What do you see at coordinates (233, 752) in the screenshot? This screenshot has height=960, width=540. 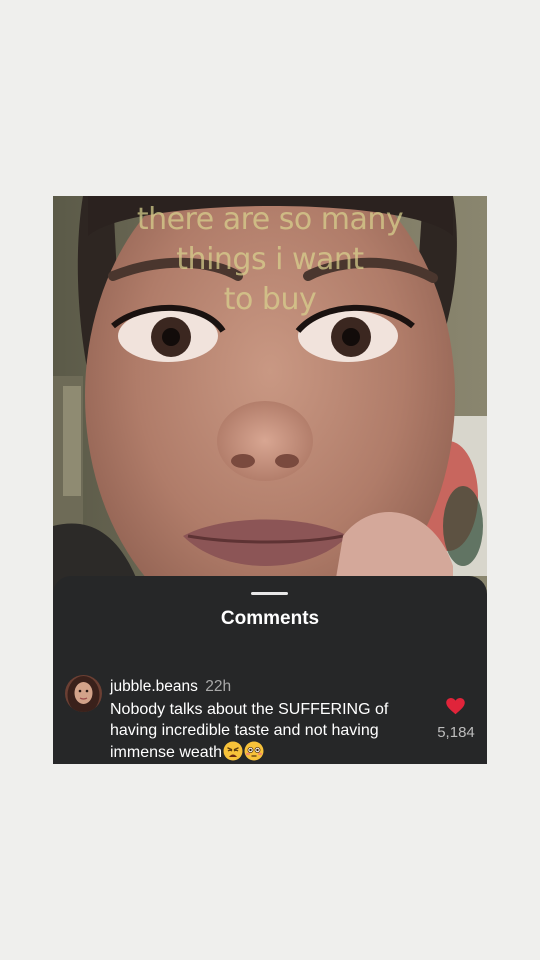 I see `weary-face-icon` at bounding box center [233, 752].